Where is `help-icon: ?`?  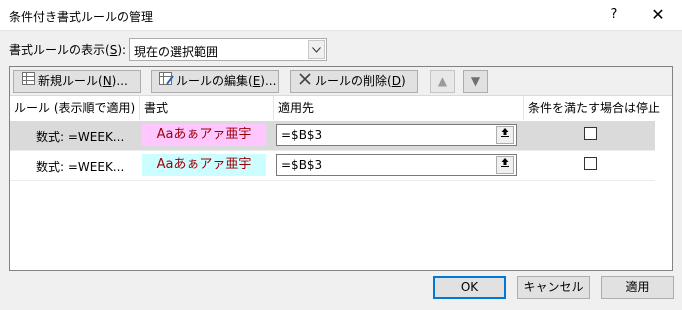
help-icon: ? is located at coordinates (614, 15).